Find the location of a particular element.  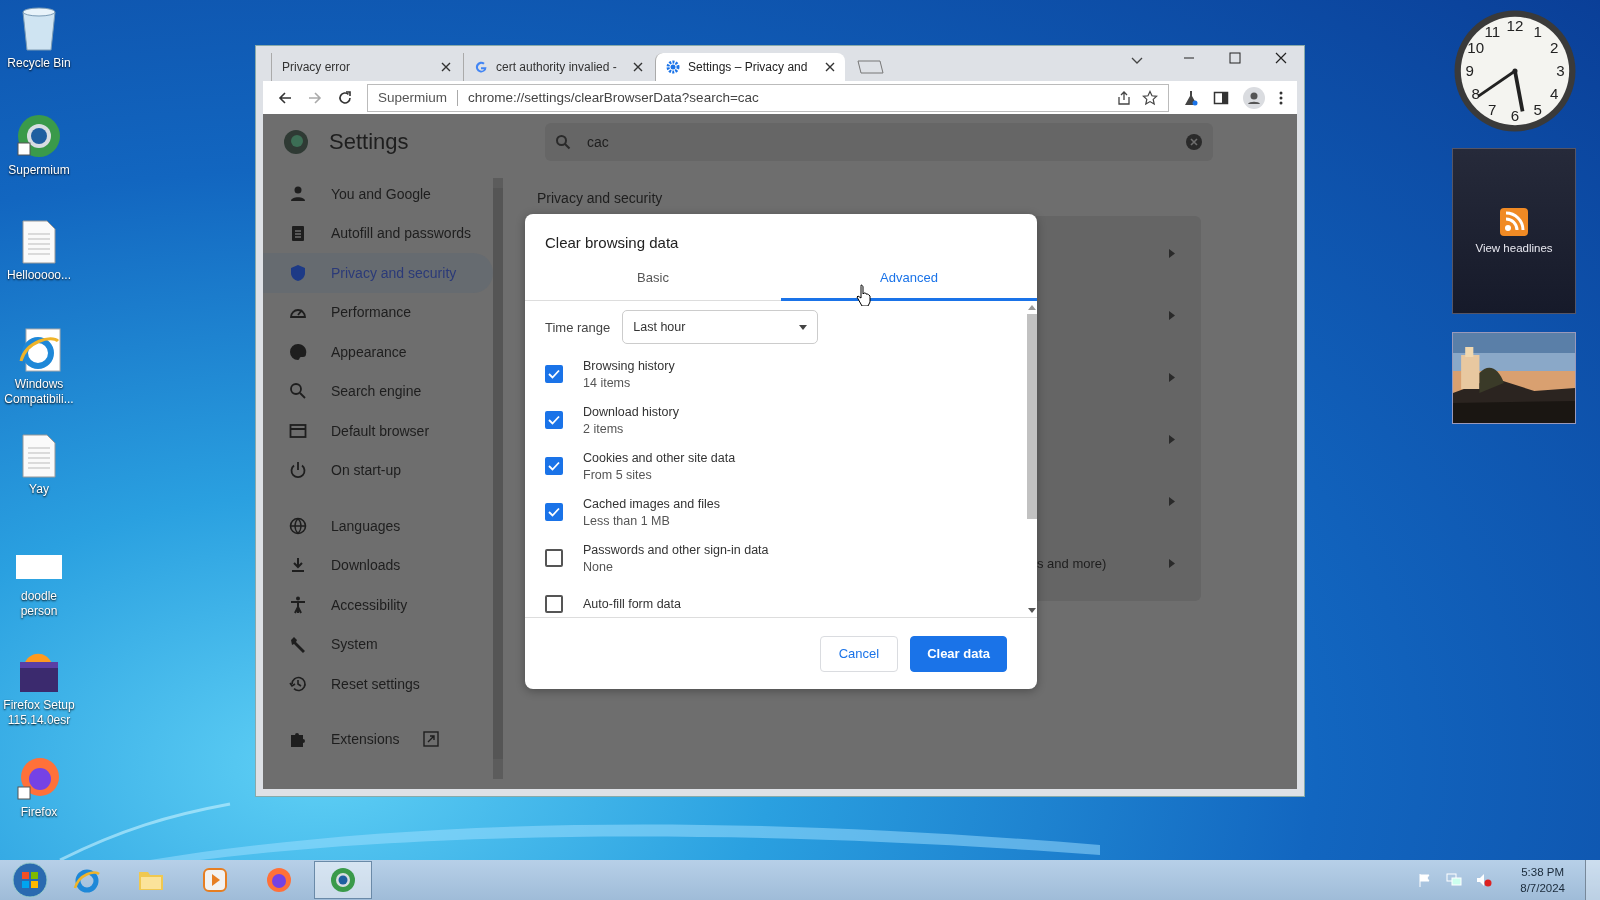

clear-search-icon is located at coordinates (1194, 142).